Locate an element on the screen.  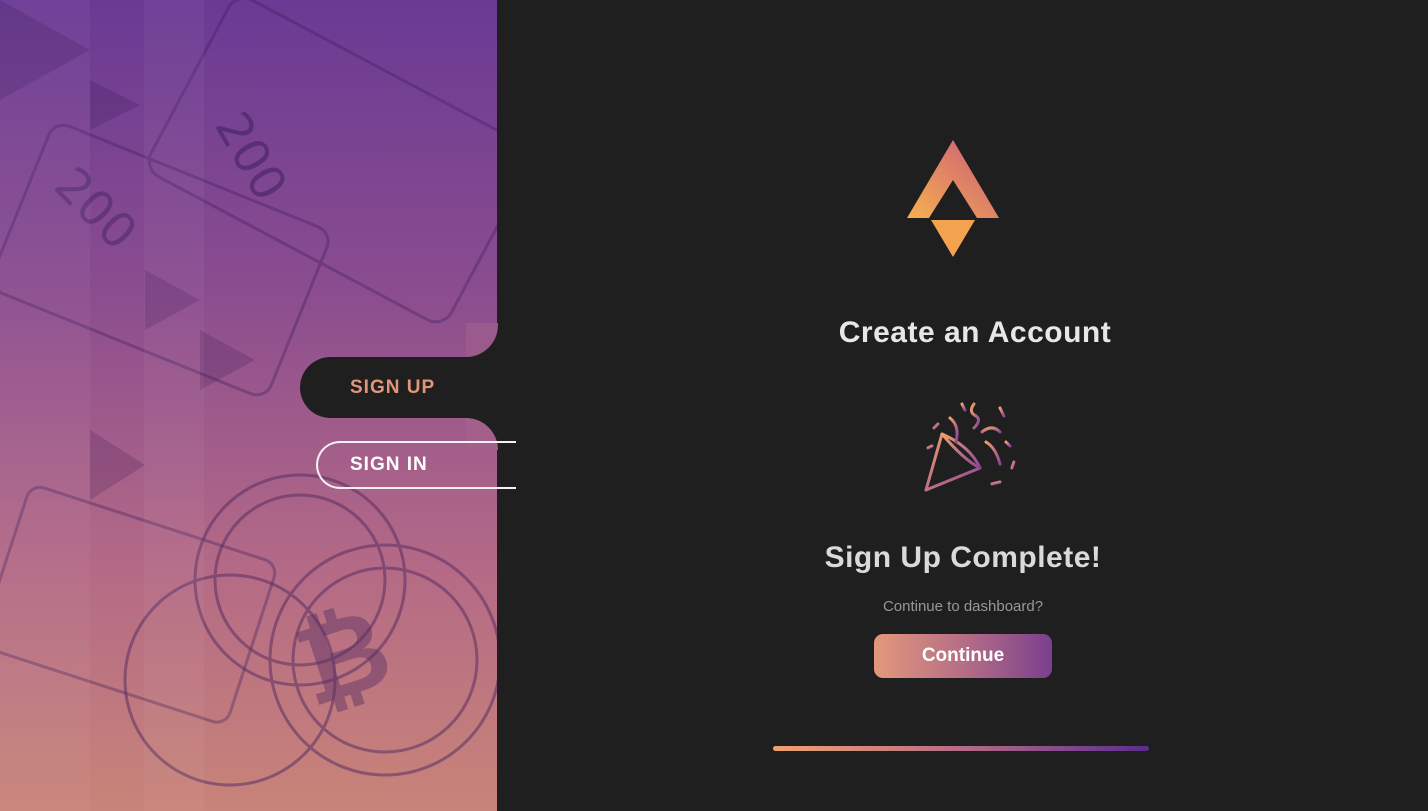
svg-text: 200 is located at coordinates (250, 156).